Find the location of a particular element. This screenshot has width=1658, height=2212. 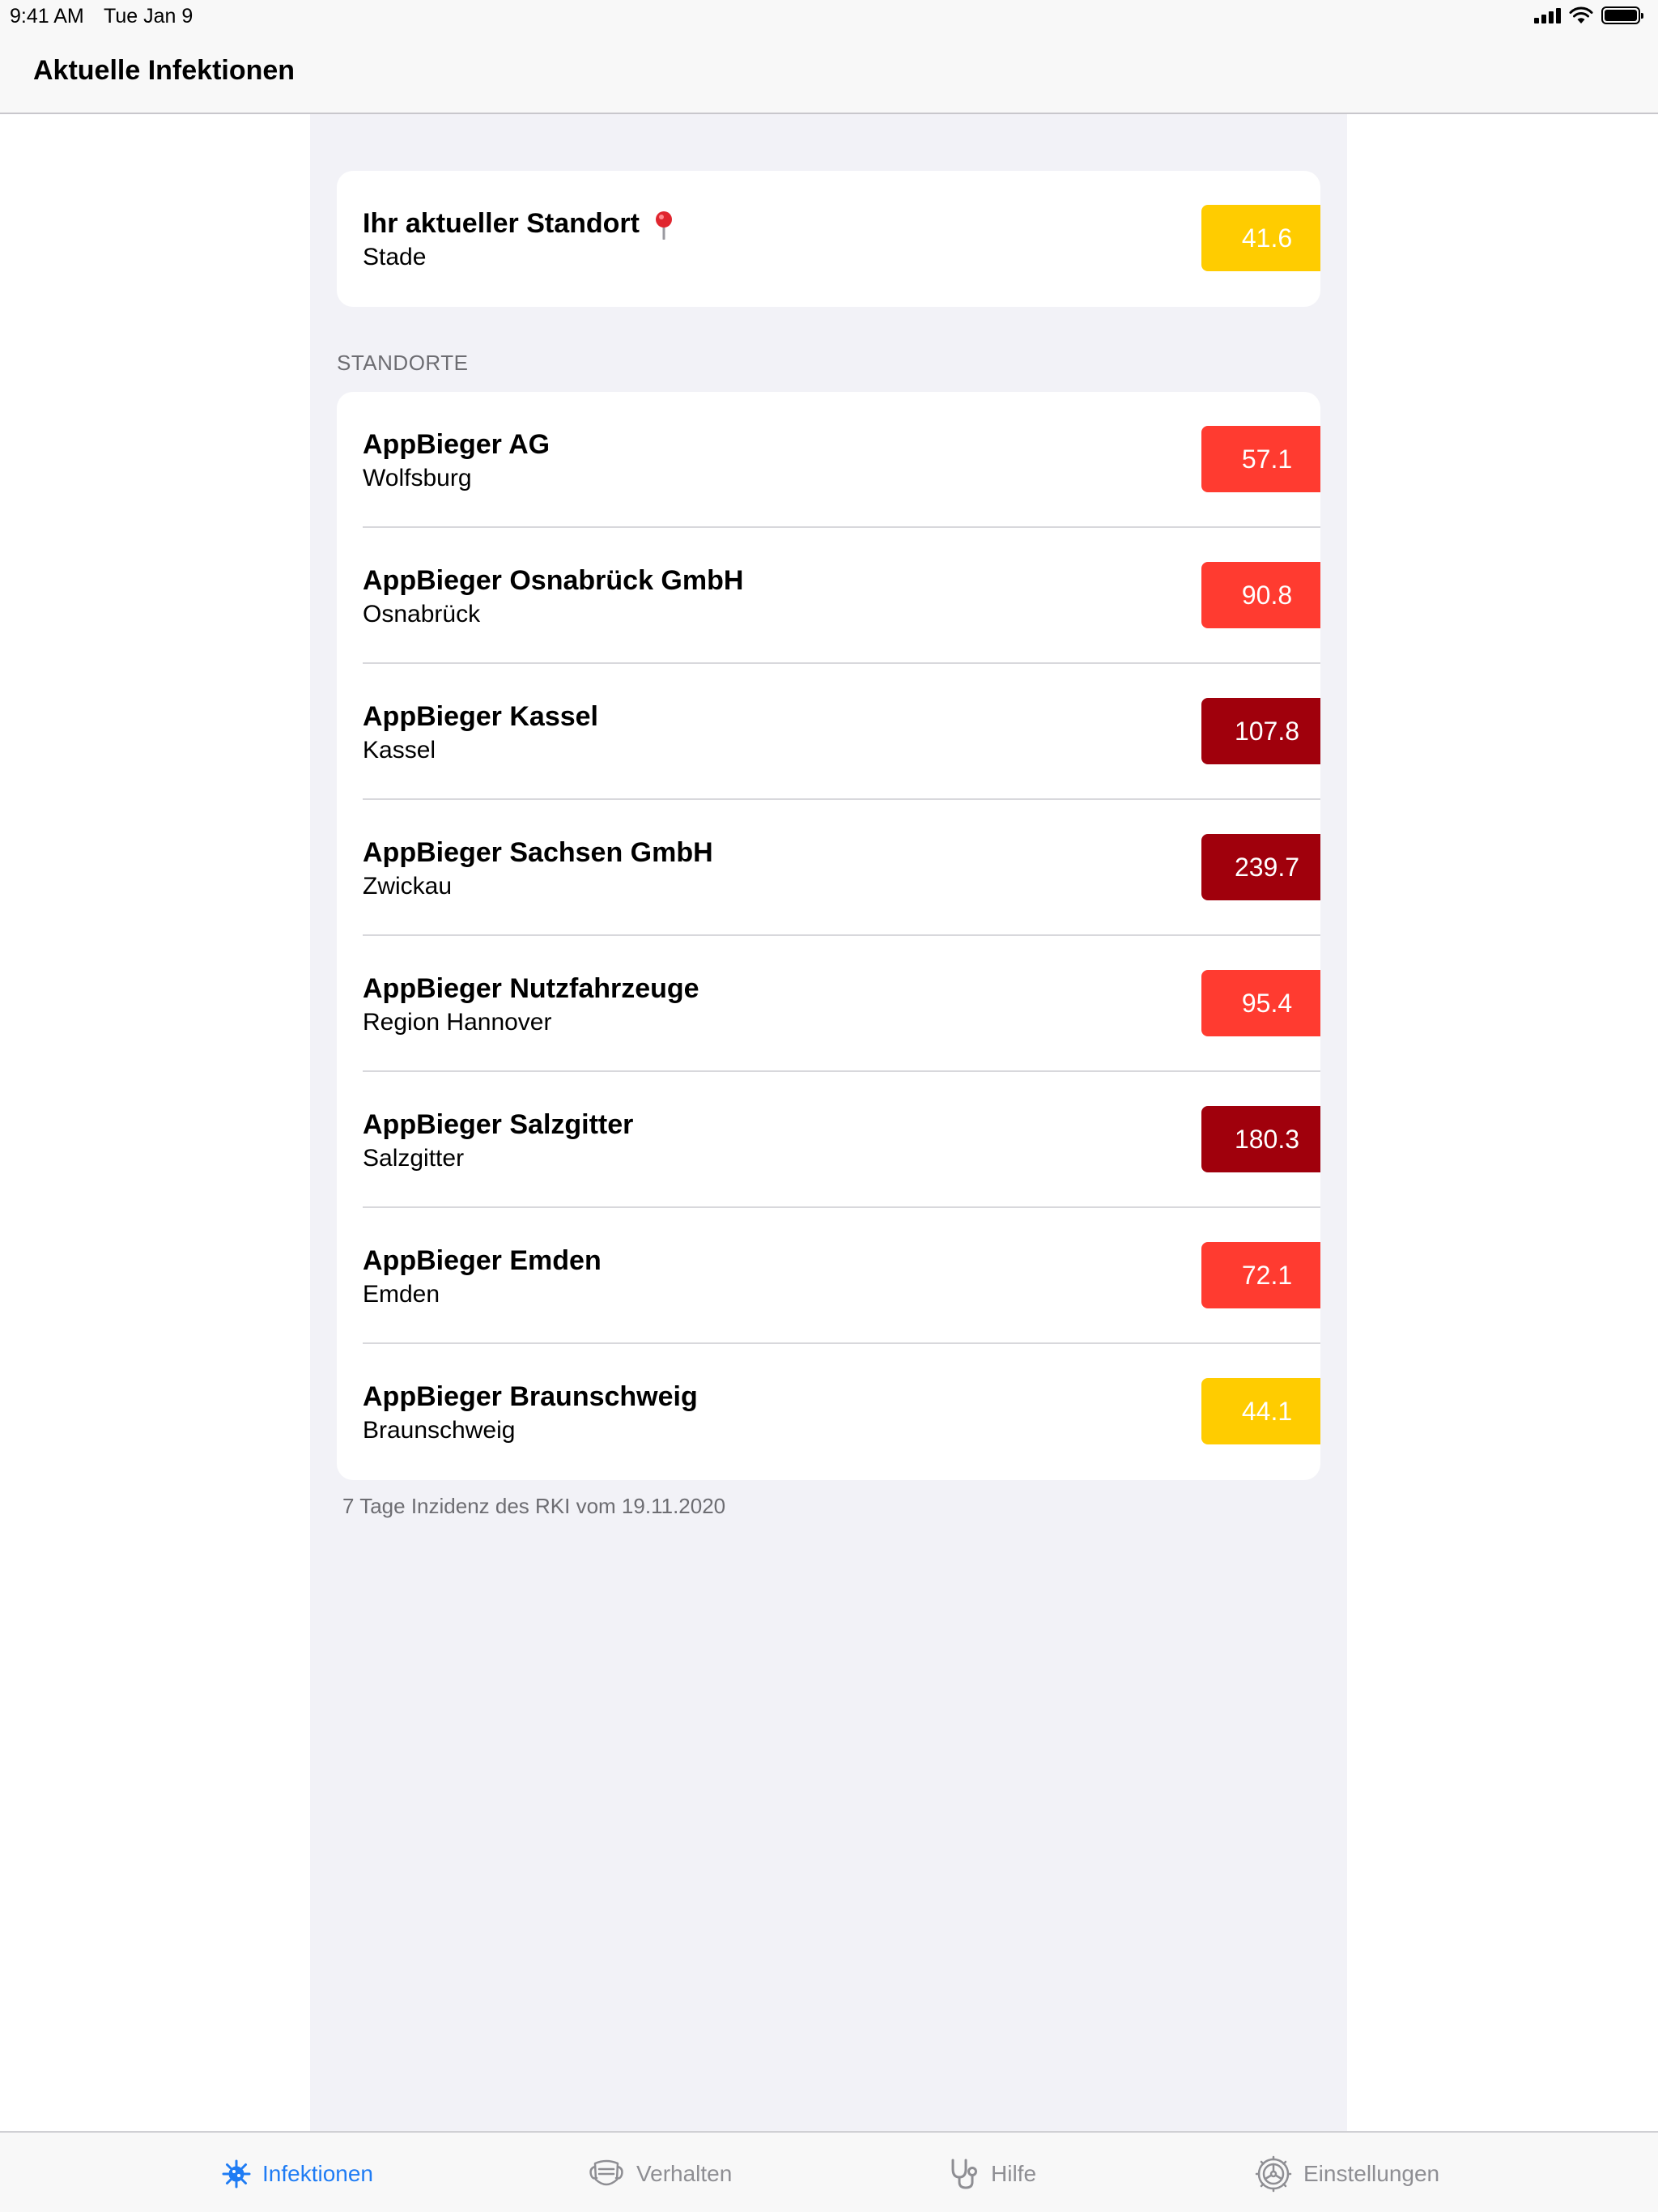

incidence-badge: 180.3 is located at coordinates (1260, 1139).